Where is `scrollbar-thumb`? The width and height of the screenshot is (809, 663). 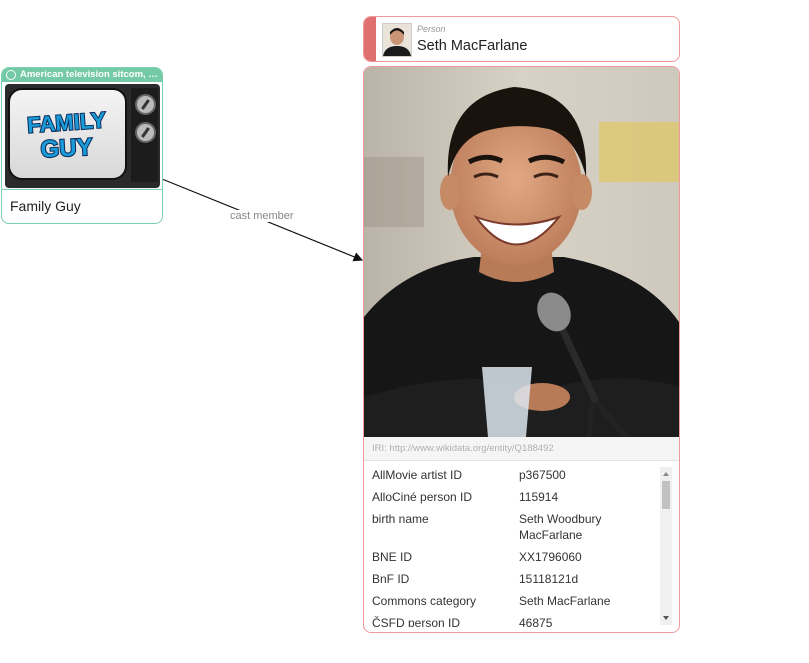 scrollbar-thumb is located at coordinates (666, 495).